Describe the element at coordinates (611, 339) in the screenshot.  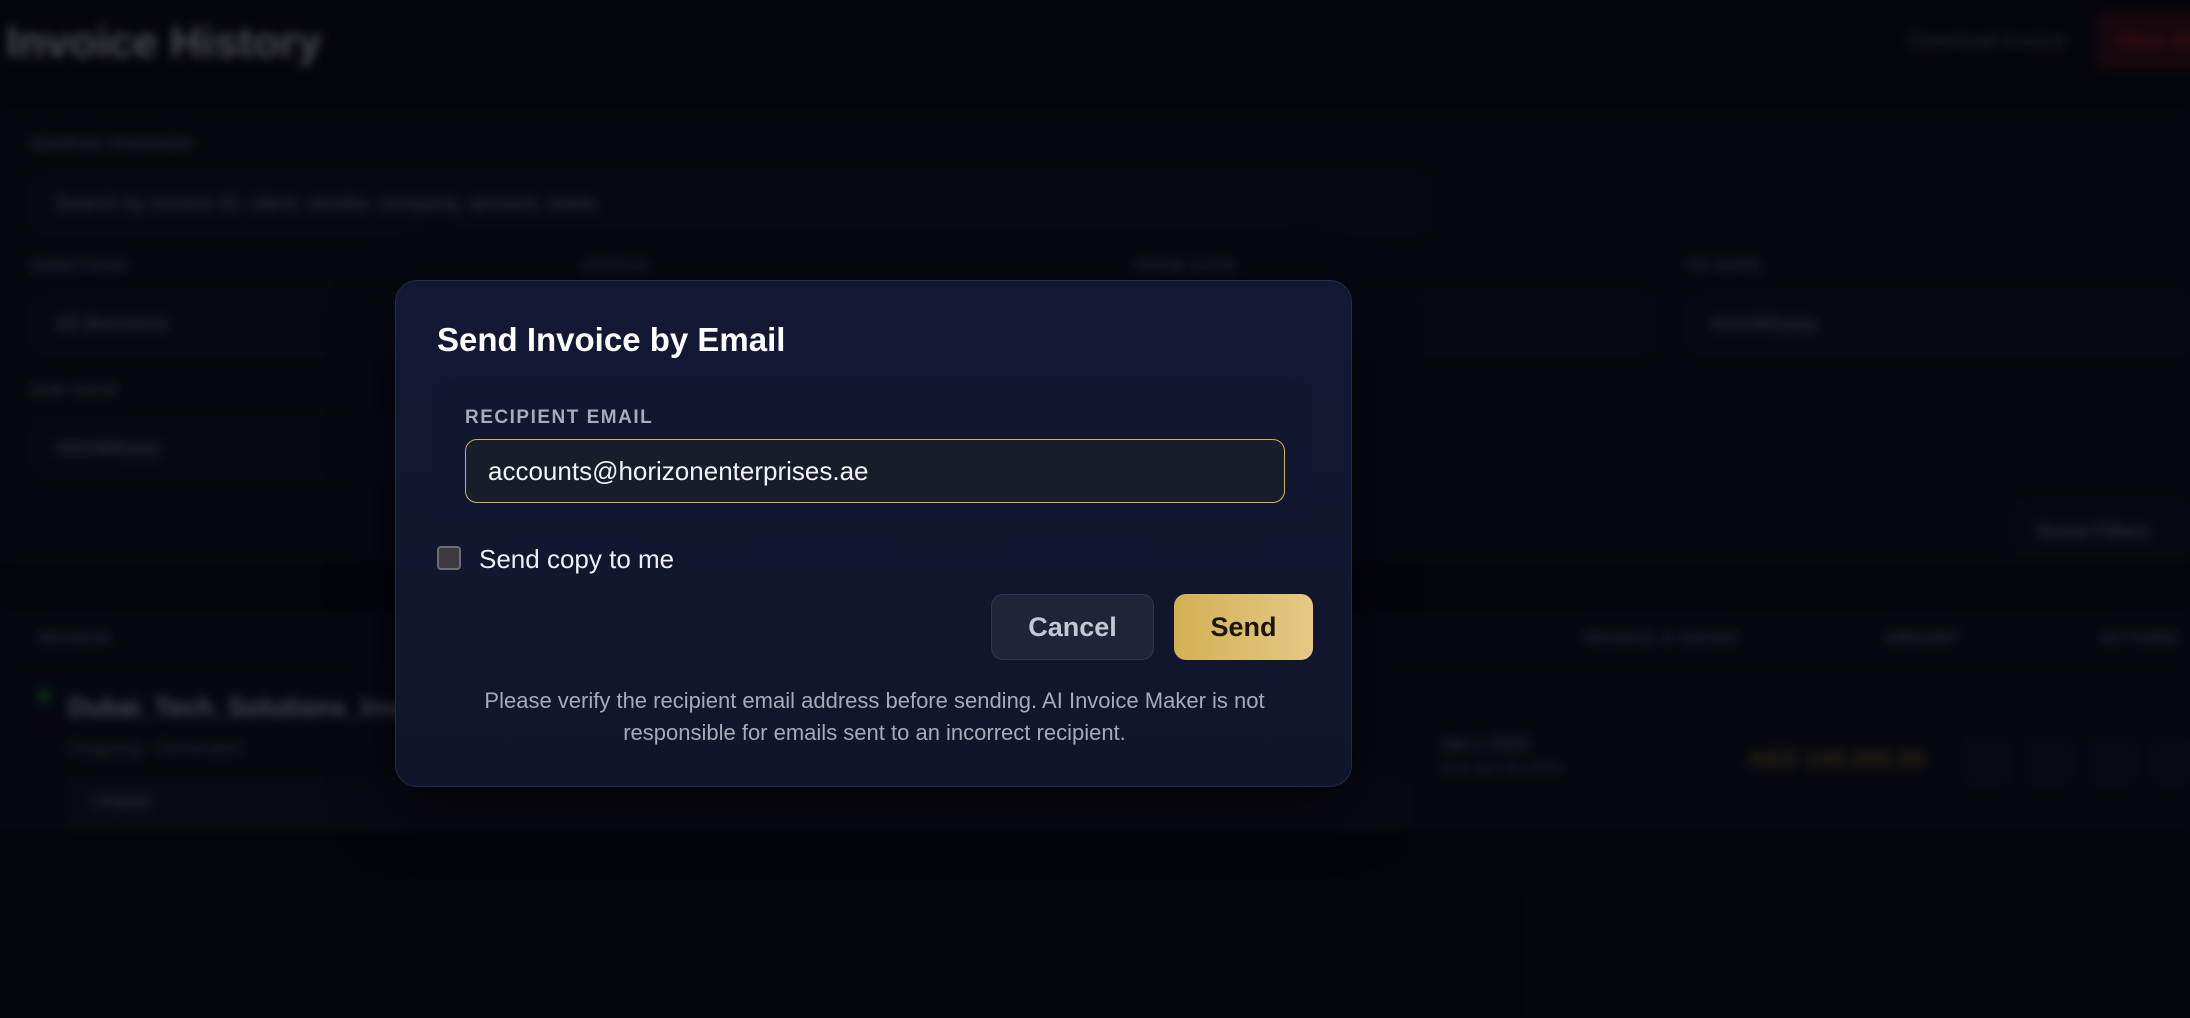
I see `dialog-title: Send Invoice by Email` at that location.